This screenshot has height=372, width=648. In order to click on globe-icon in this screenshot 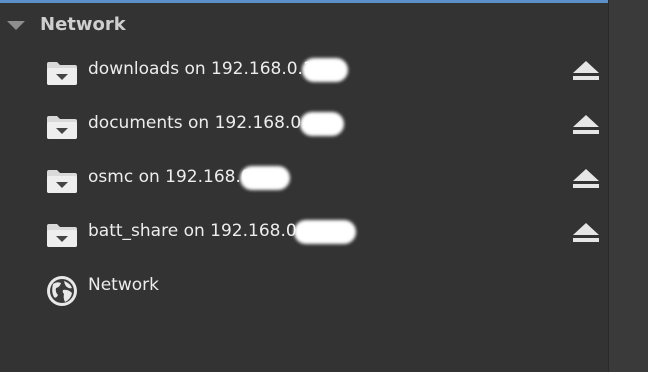, I will do `click(62, 291)`.